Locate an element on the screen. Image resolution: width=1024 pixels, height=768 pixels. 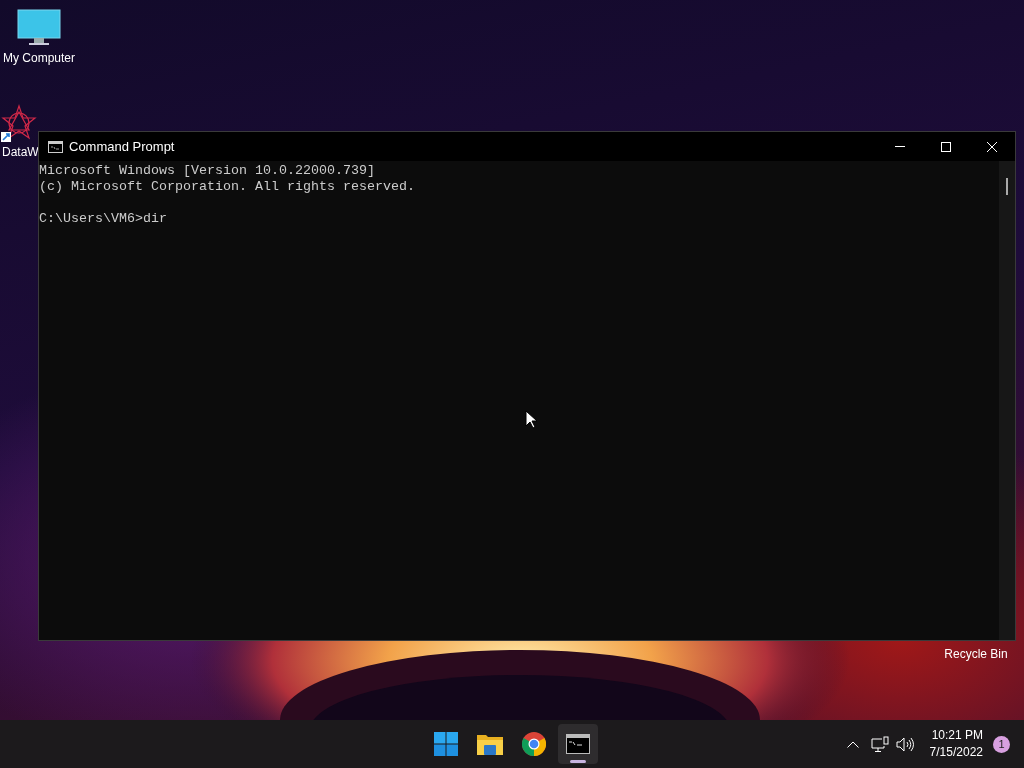
chevron-up-icon is located at coordinates (852, 744).